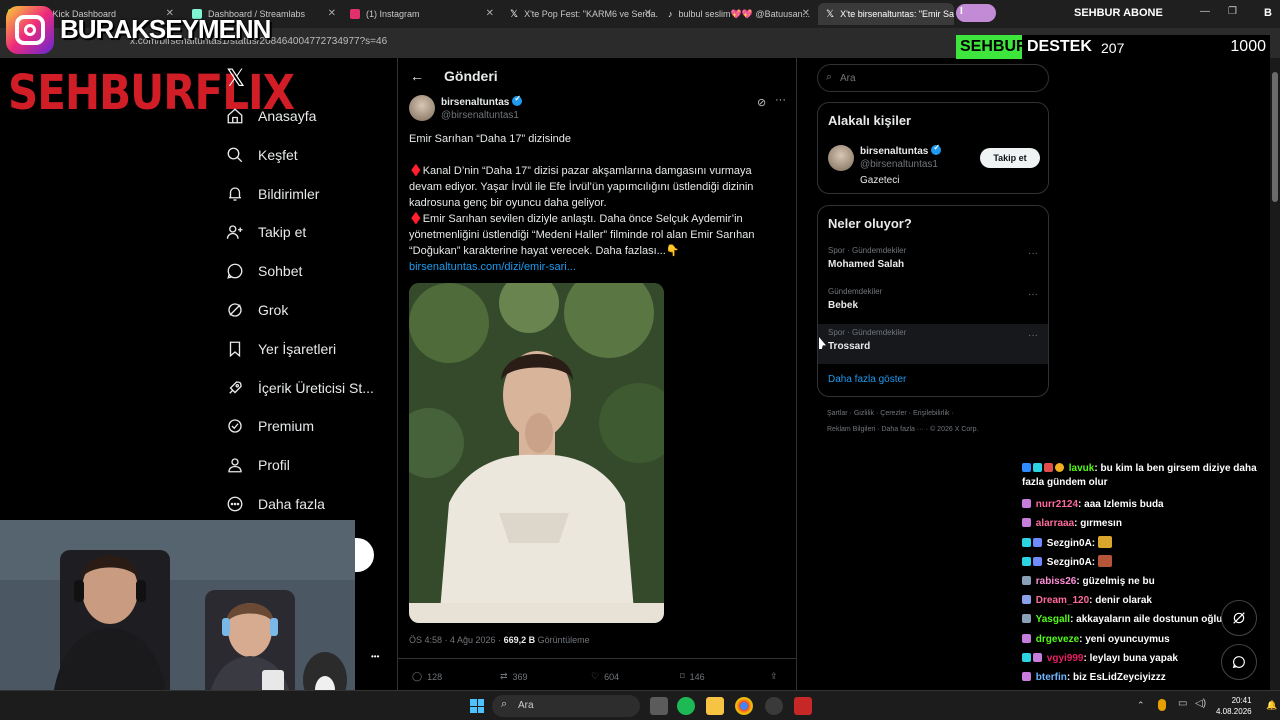 Image resolution: width=1280 pixels, height=720 pixels. Describe the element at coordinates (1200, 703) in the screenshot. I see `volume-icon: ◁)` at that location.